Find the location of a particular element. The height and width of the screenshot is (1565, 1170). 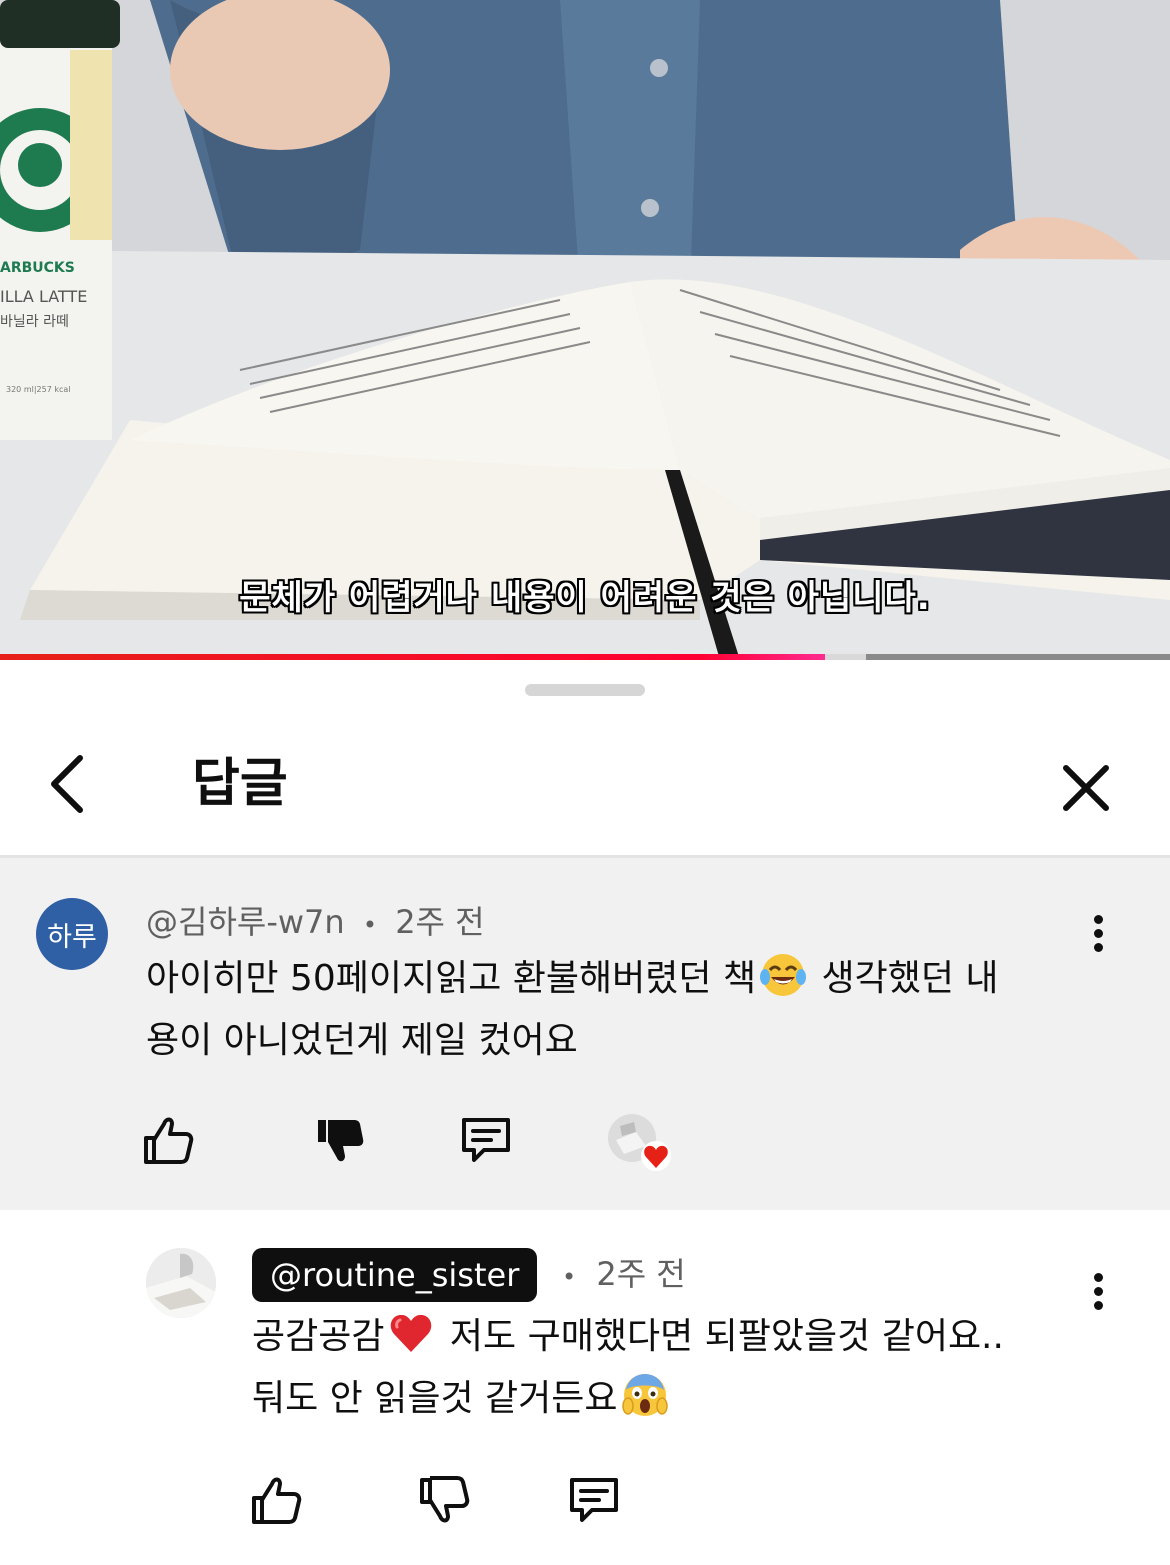

sheet-drag-handle is located at coordinates (585, 690).